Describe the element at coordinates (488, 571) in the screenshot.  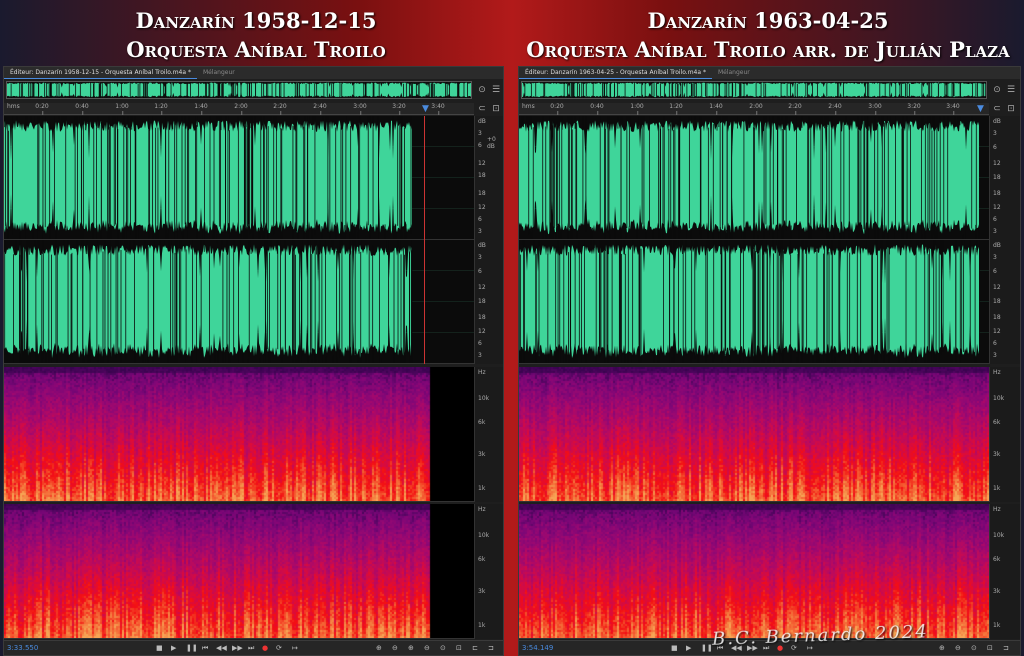
I see `hz-scale-bottom: Hz 10k 6k 3k 1k` at that location.